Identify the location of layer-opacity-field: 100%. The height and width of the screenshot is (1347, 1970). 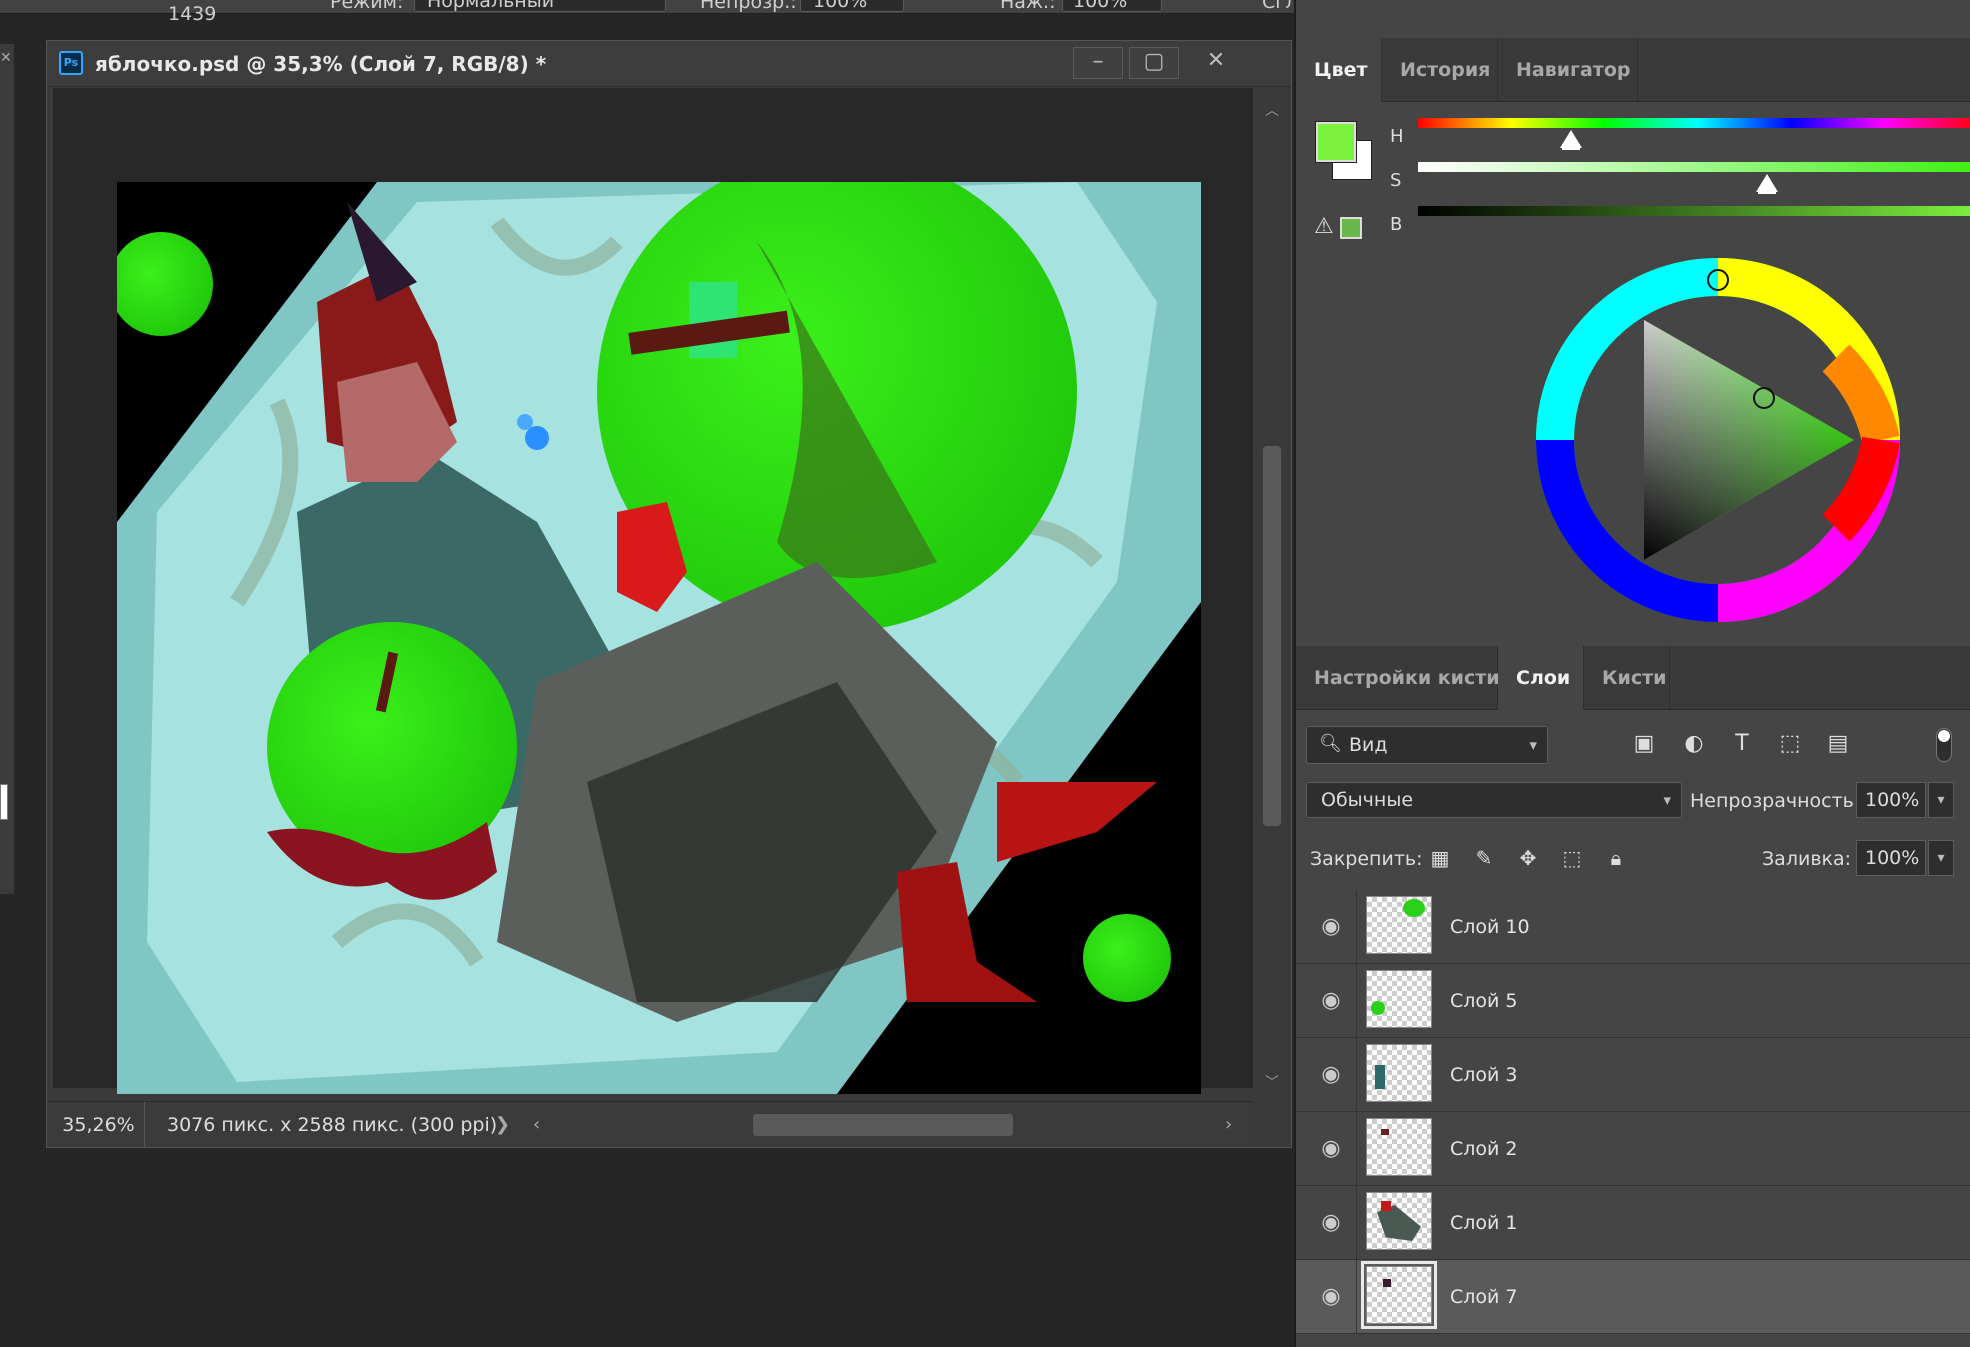
(1891, 800).